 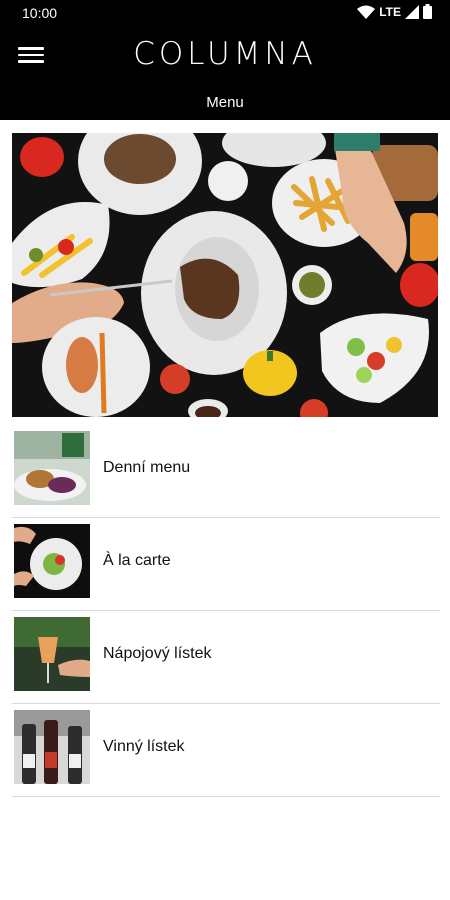 What do you see at coordinates (225, 54) in the screenshot?
I see `brand-logo: COLUMNA` at bounding box center [225, 54].